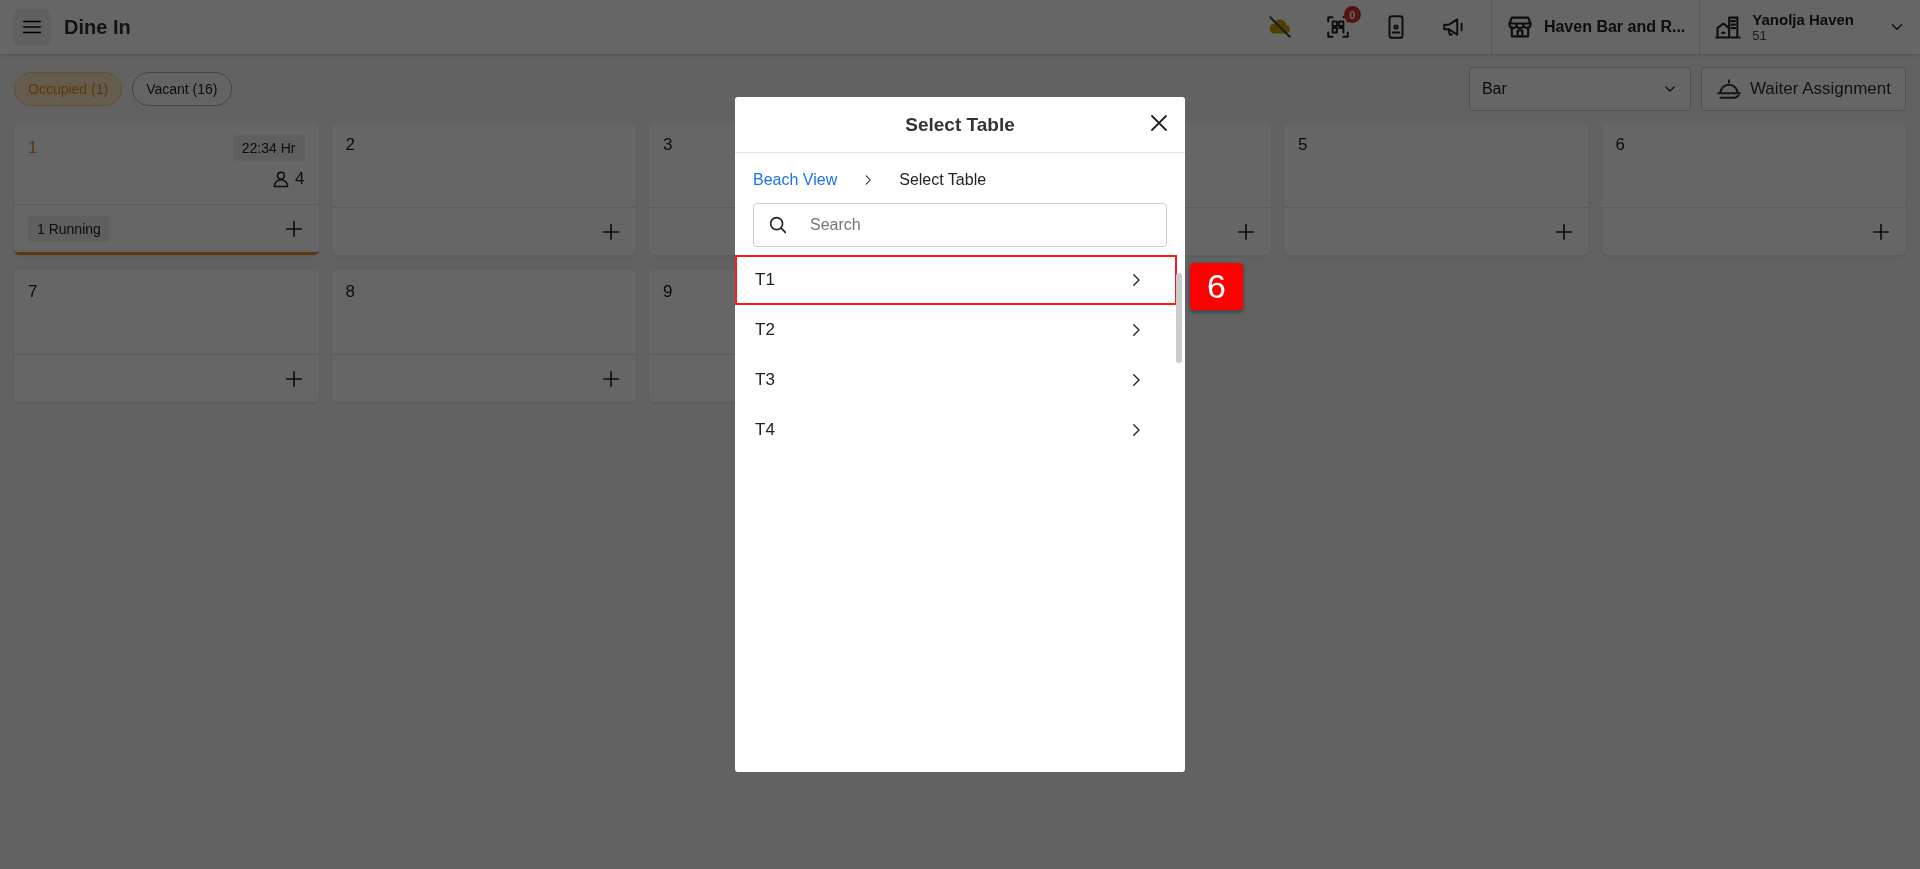  What do you see at coordinates (69, 228) in the screenshot?
I see `order-status: 1 Running` at bounding box center [69, 228].